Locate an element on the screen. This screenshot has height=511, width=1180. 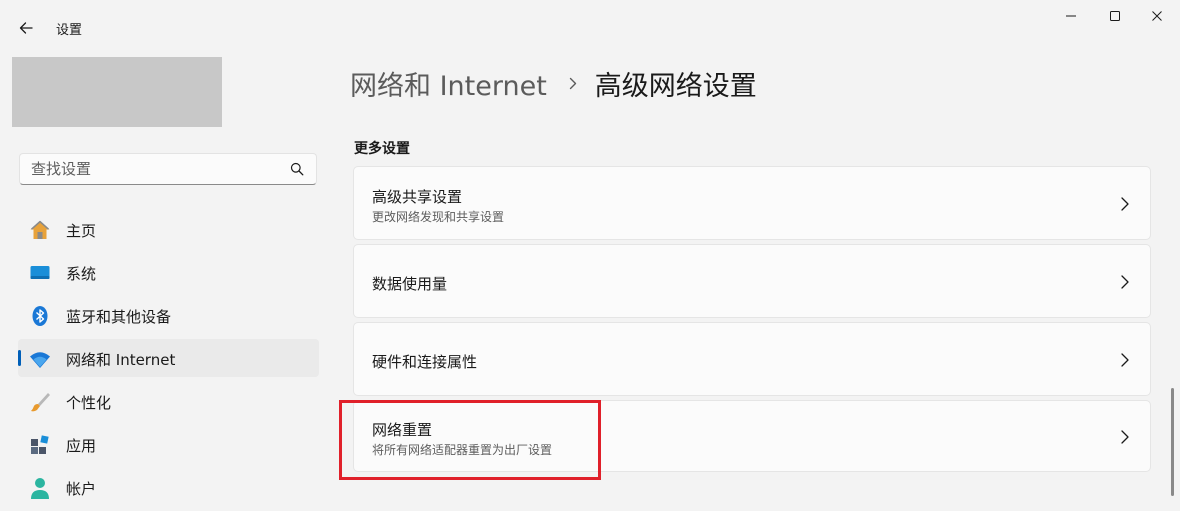
search-input is located at coordinates (150, 169).